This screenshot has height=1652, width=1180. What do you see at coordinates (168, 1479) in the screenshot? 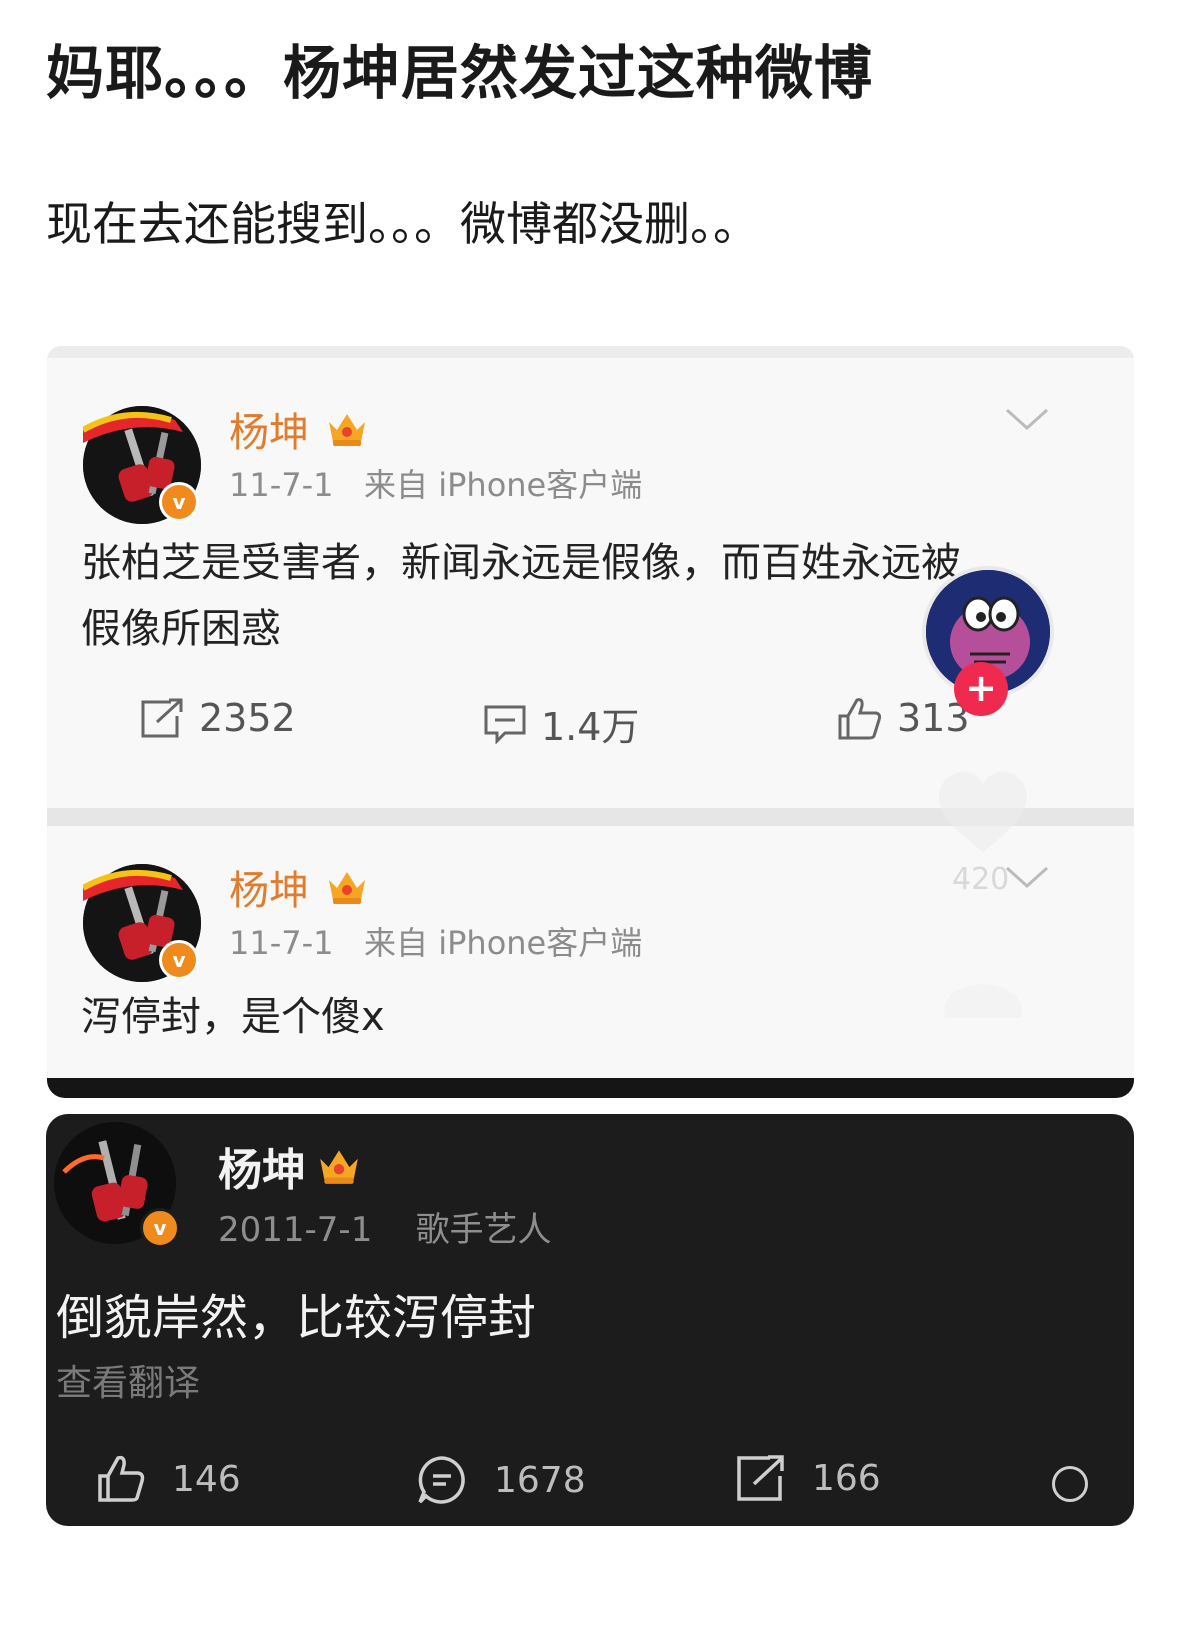
I see `like-button: 146` at bounding box center [168, 1479].